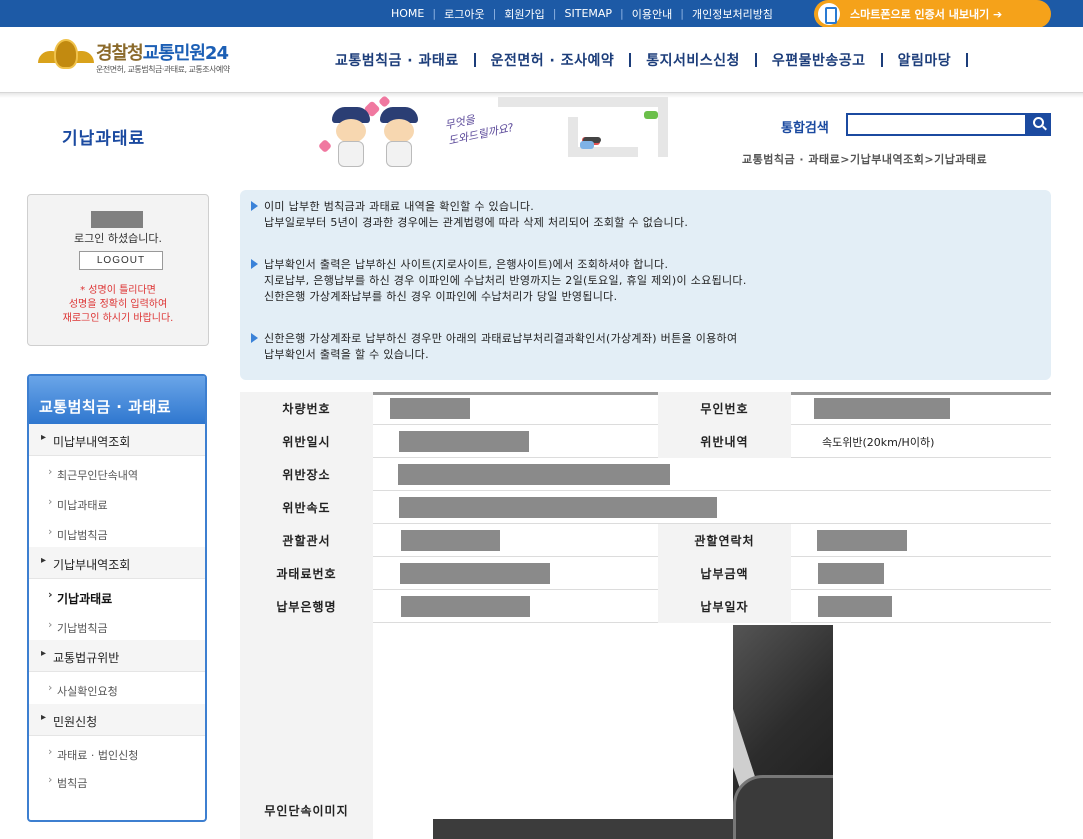 This screenshot has height=839, width=1083. Describe the element at coordinates (66, 57) in the screenshot. I see `police-emblem-icon` at that location.